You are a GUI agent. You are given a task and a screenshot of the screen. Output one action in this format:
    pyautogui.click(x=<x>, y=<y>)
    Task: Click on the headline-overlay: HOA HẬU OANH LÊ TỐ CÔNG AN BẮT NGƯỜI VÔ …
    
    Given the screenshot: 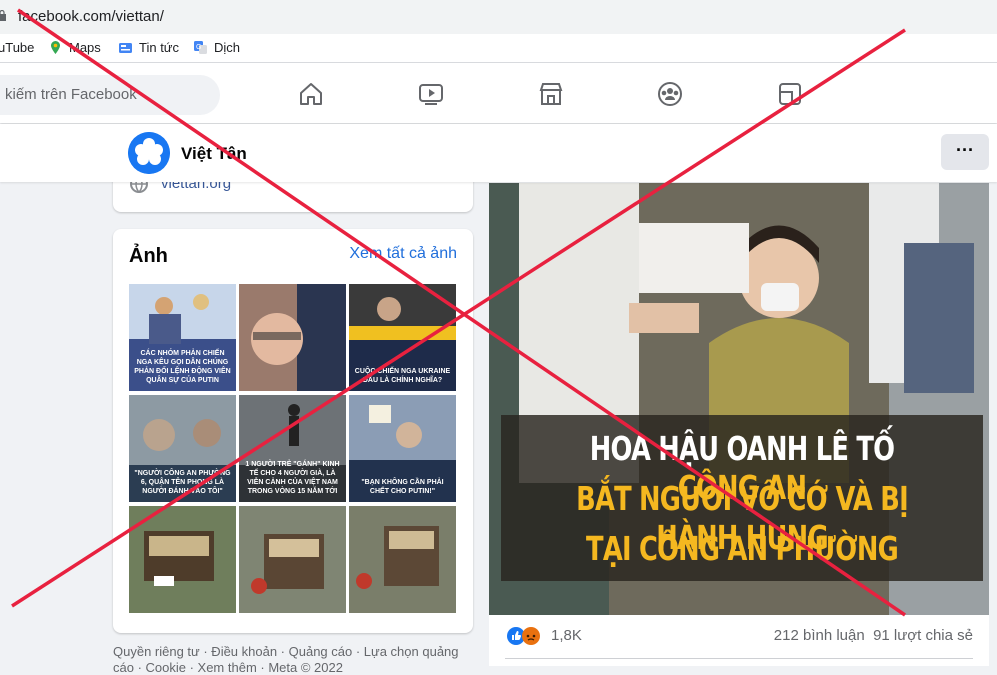 What is the action you would take?
    pyautogui.click(x=742, y=498)
    